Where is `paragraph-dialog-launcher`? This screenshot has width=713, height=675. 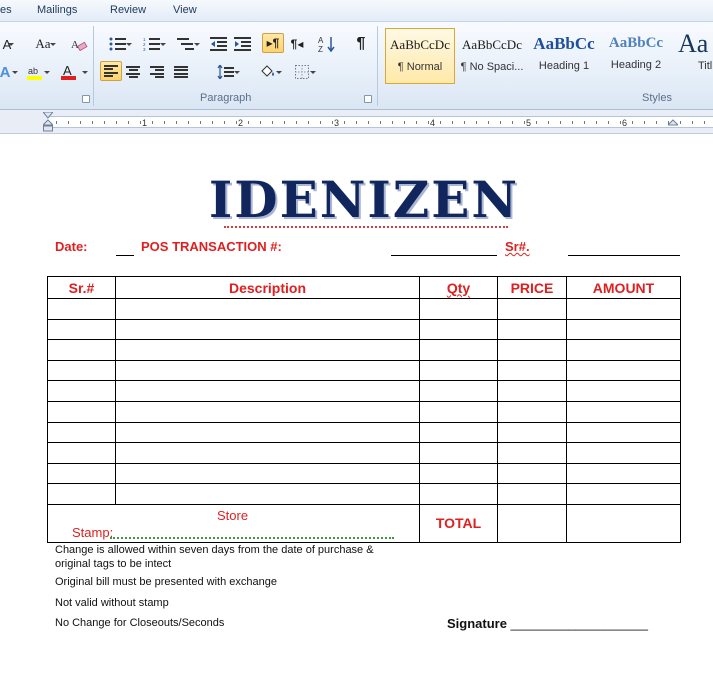 paragraph-dialog-launcher is located at coordinates (368, 99).